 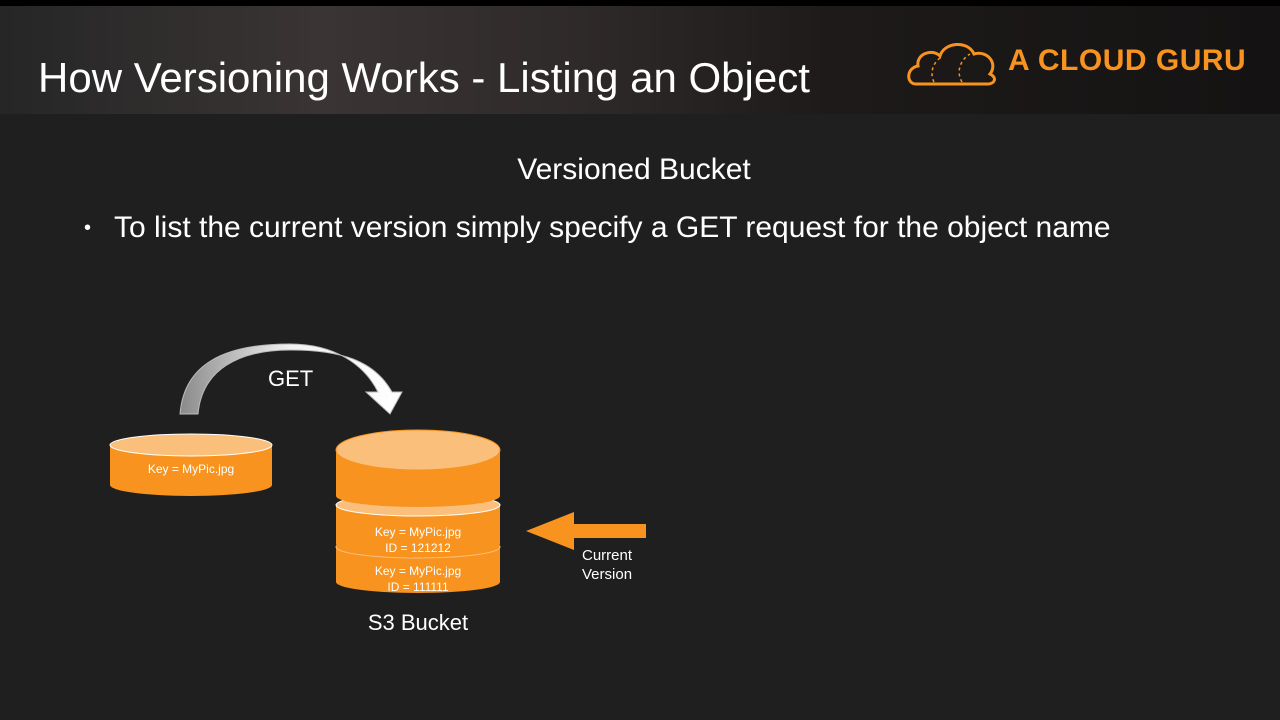 I want to click on current-version-label-line2: Version, so click(x=607, y=574).